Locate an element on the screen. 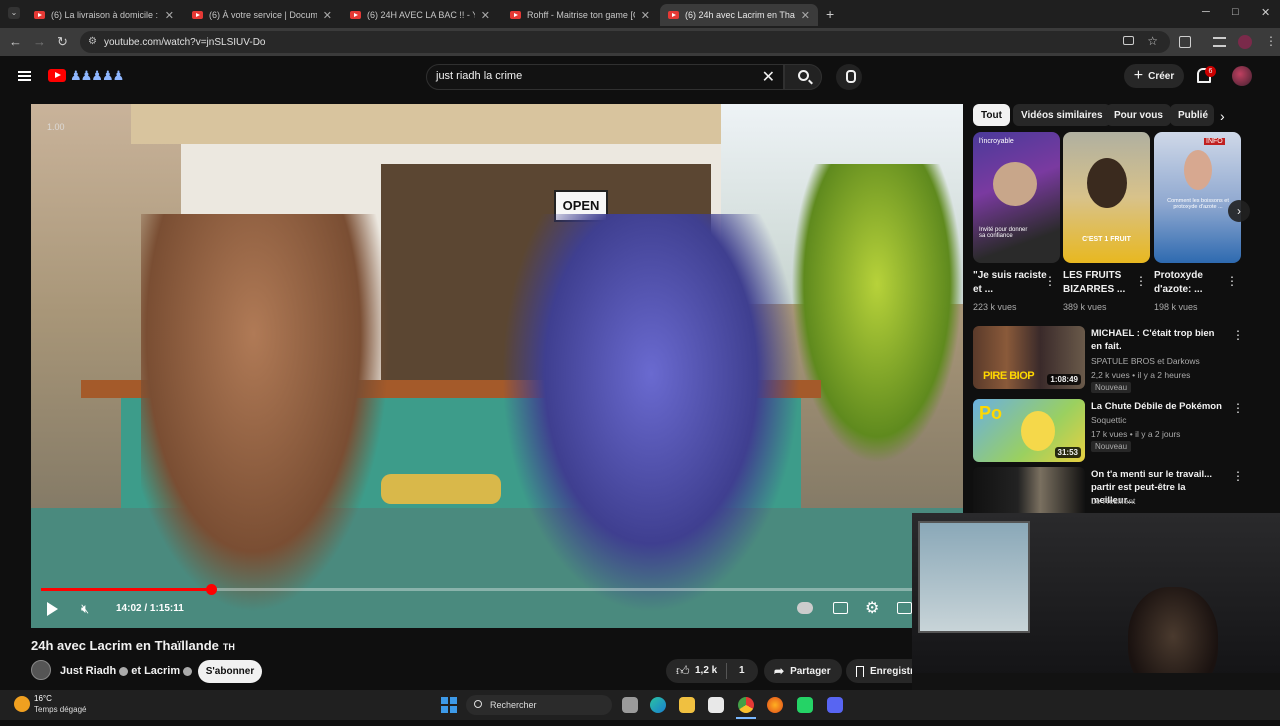  profile-avatar is located at coordinates (1245, 42).